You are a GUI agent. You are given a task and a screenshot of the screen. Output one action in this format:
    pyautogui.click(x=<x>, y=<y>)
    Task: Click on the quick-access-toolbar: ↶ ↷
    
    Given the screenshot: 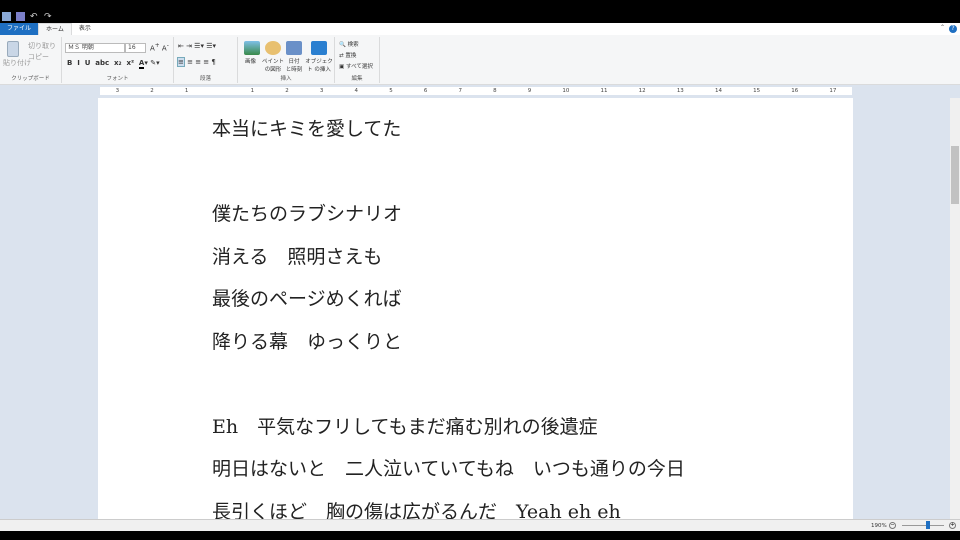 What is the action you would take?
    pyautogui.click(x=26, y=16)
    